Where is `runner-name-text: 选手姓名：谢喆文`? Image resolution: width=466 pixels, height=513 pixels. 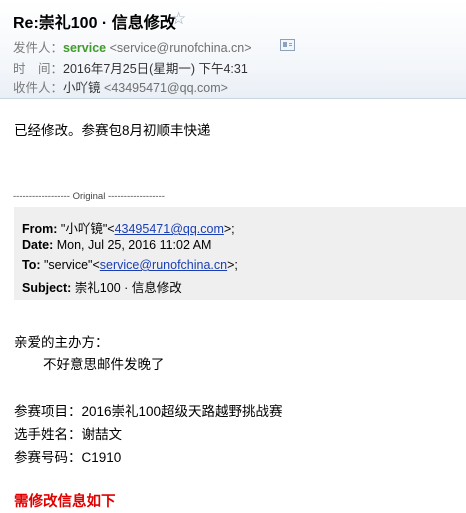
runner-name-text: 选手姓名：谢喆文 is located at coordinates (68, 434).